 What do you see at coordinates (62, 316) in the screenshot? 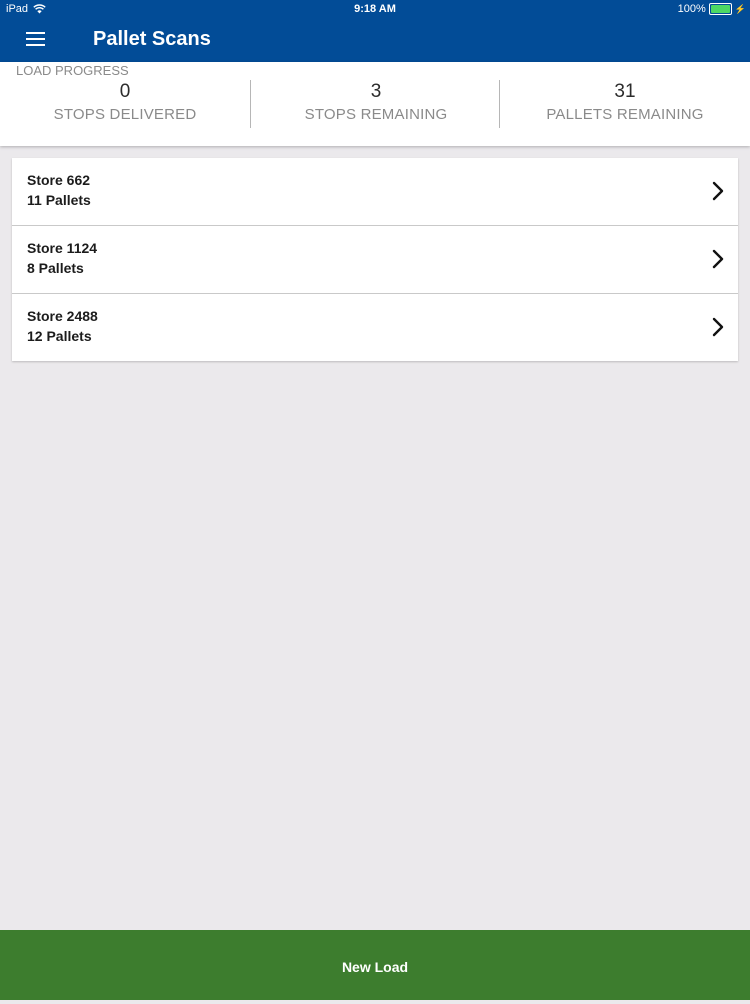
I see `store-name: Store 2488` at bounding box center [62, 316].